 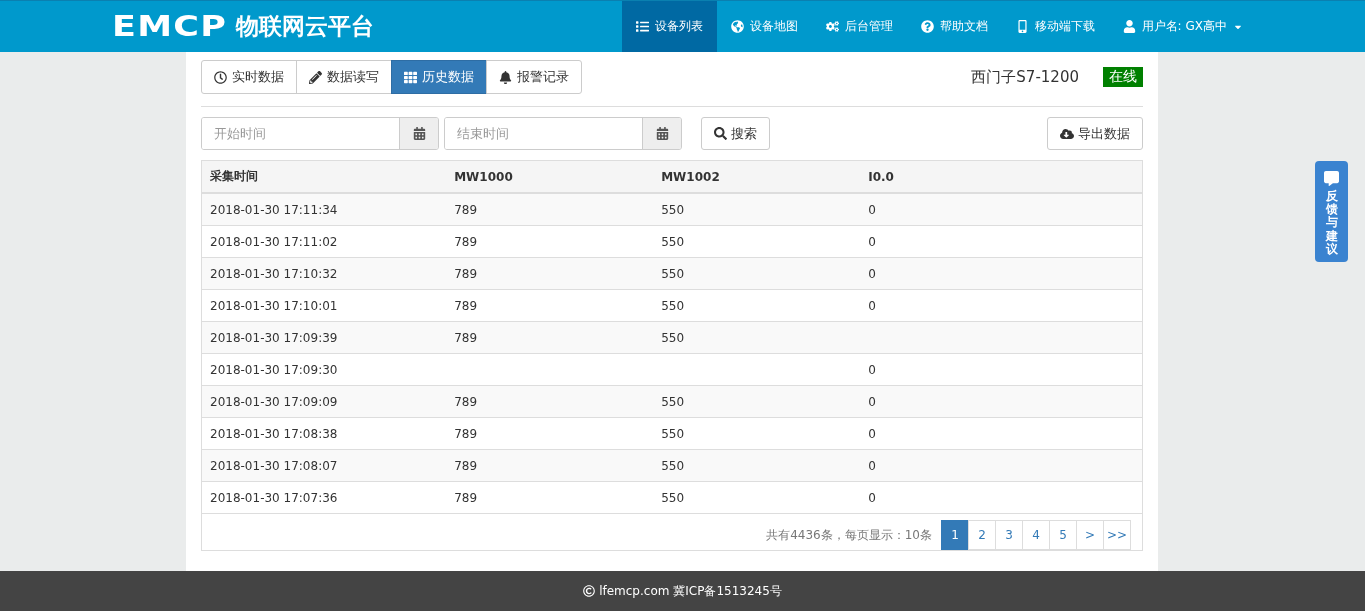 I want to click on cloud-download-icon, so click(x=1067, y=133).